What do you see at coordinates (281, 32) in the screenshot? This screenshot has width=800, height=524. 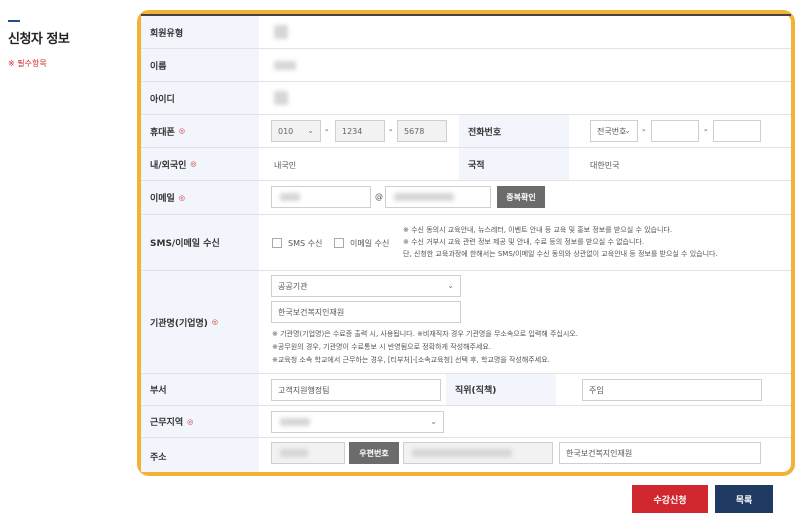 I see `member-type-value-redacted` at bounding box center [281, 32].